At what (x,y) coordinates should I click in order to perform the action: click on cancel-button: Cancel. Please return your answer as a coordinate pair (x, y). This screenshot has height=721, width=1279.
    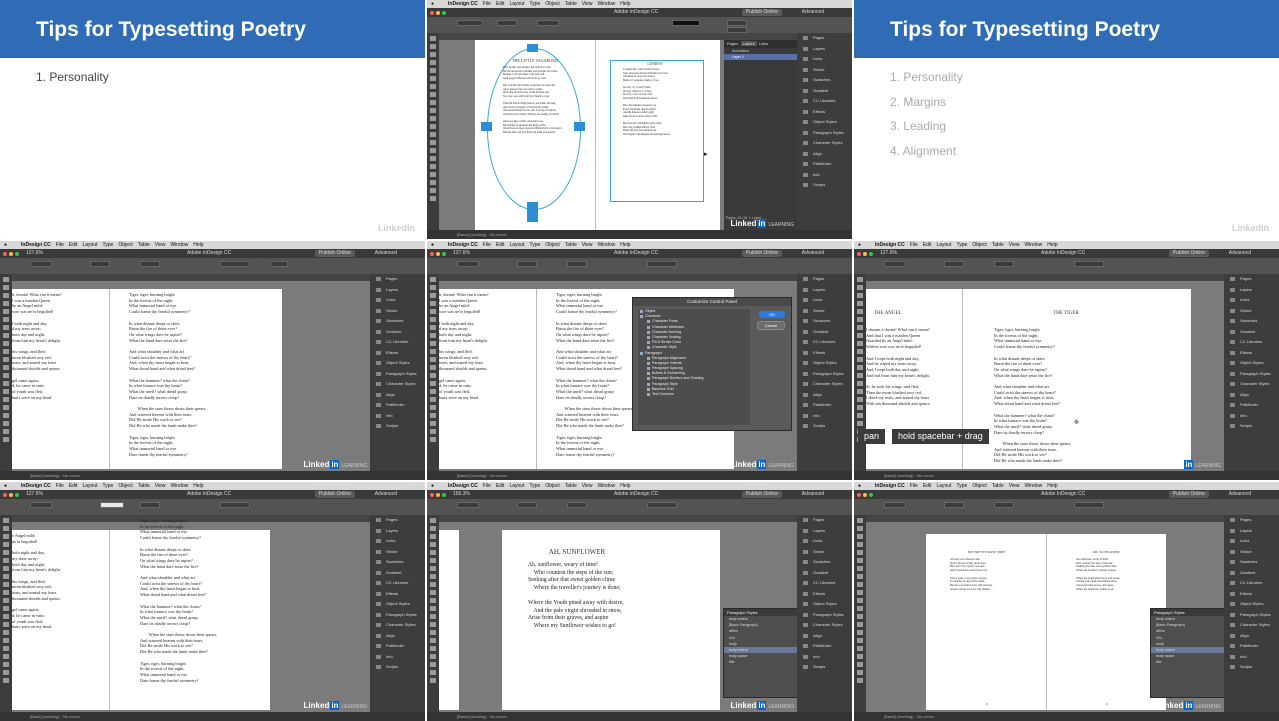
    Looking at the image, I should click on (771, 325).